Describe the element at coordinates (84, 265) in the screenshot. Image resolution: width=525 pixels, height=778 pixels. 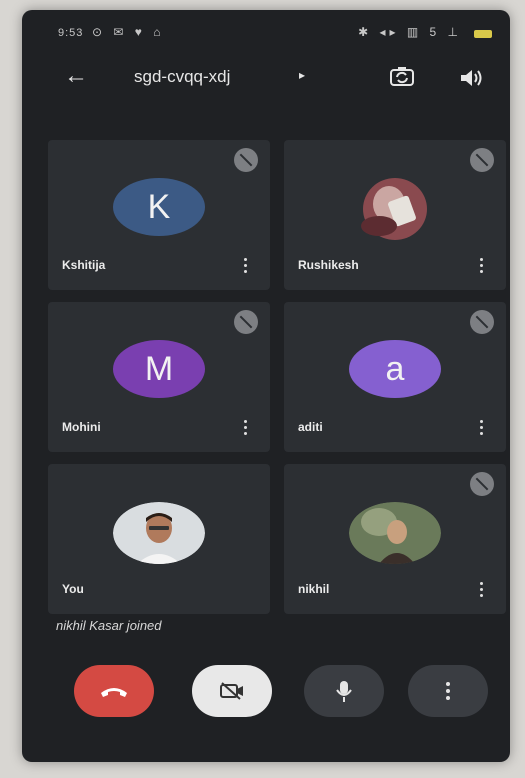
I see `participant-name: Kshitija` at that location.